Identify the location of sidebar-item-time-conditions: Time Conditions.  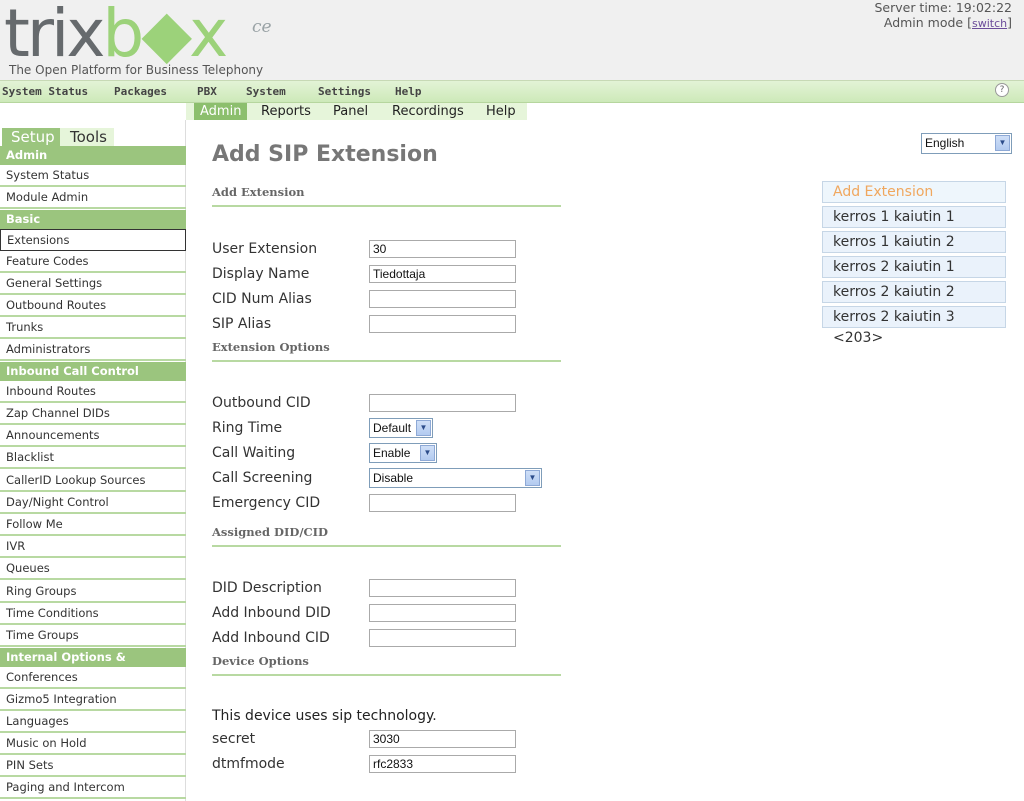
(93, 614).